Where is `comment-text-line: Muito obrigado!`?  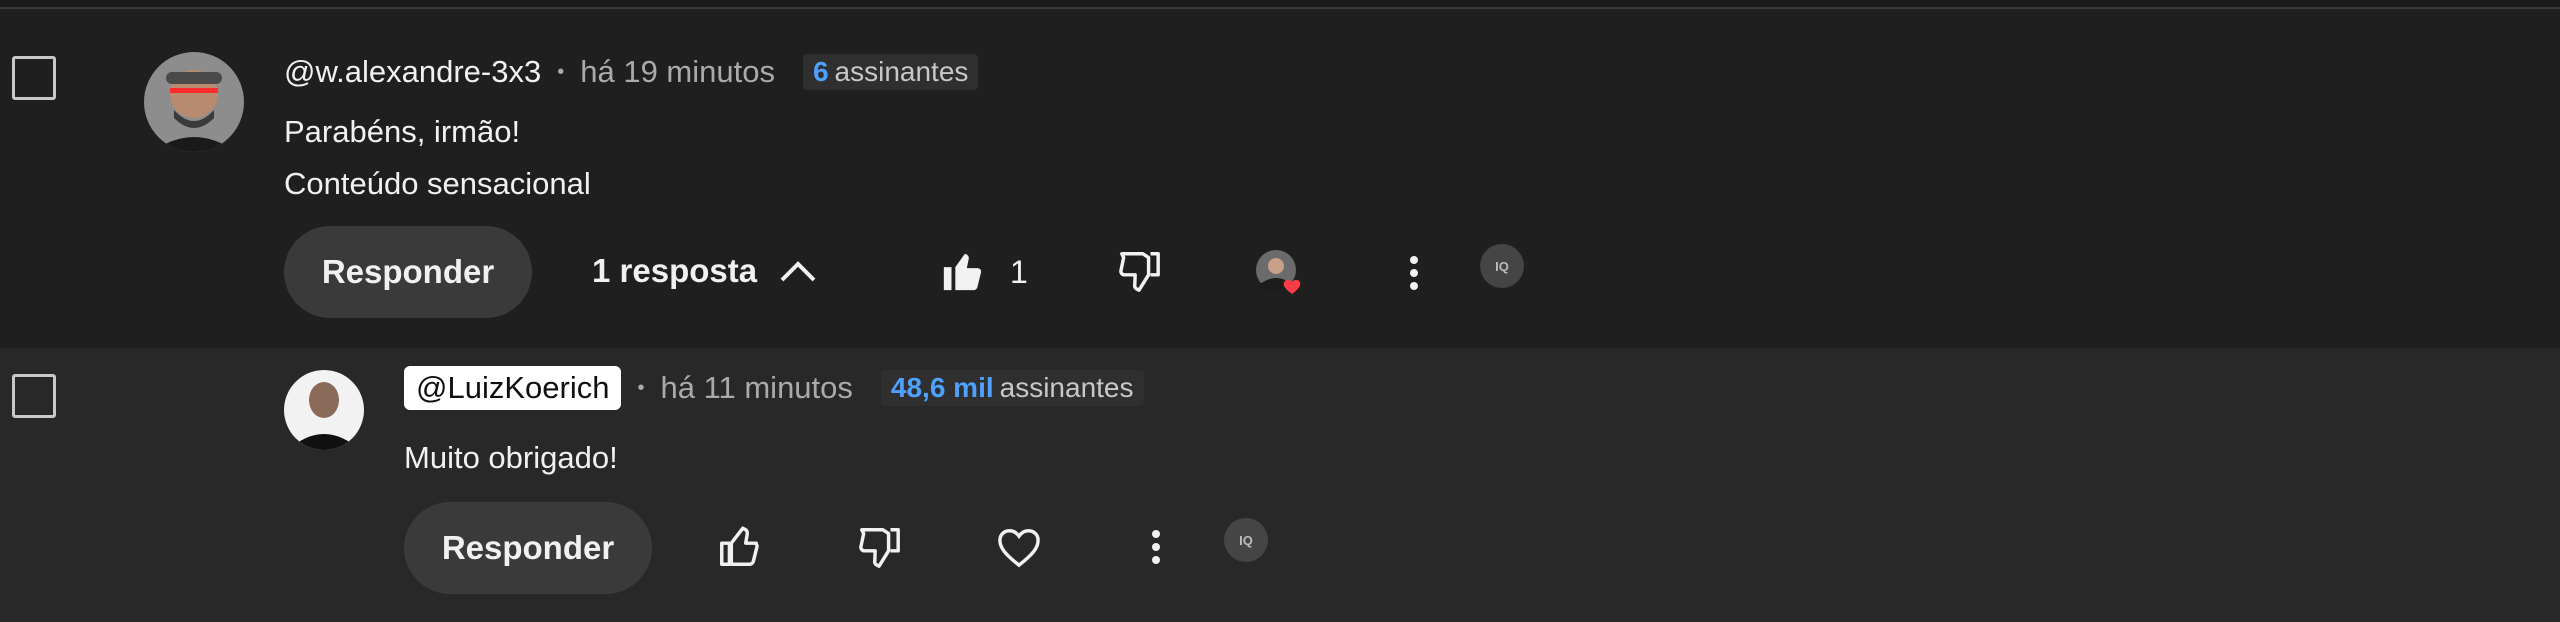 comment-text-line: Muito obrigado! is located at coordinates (511, 457).